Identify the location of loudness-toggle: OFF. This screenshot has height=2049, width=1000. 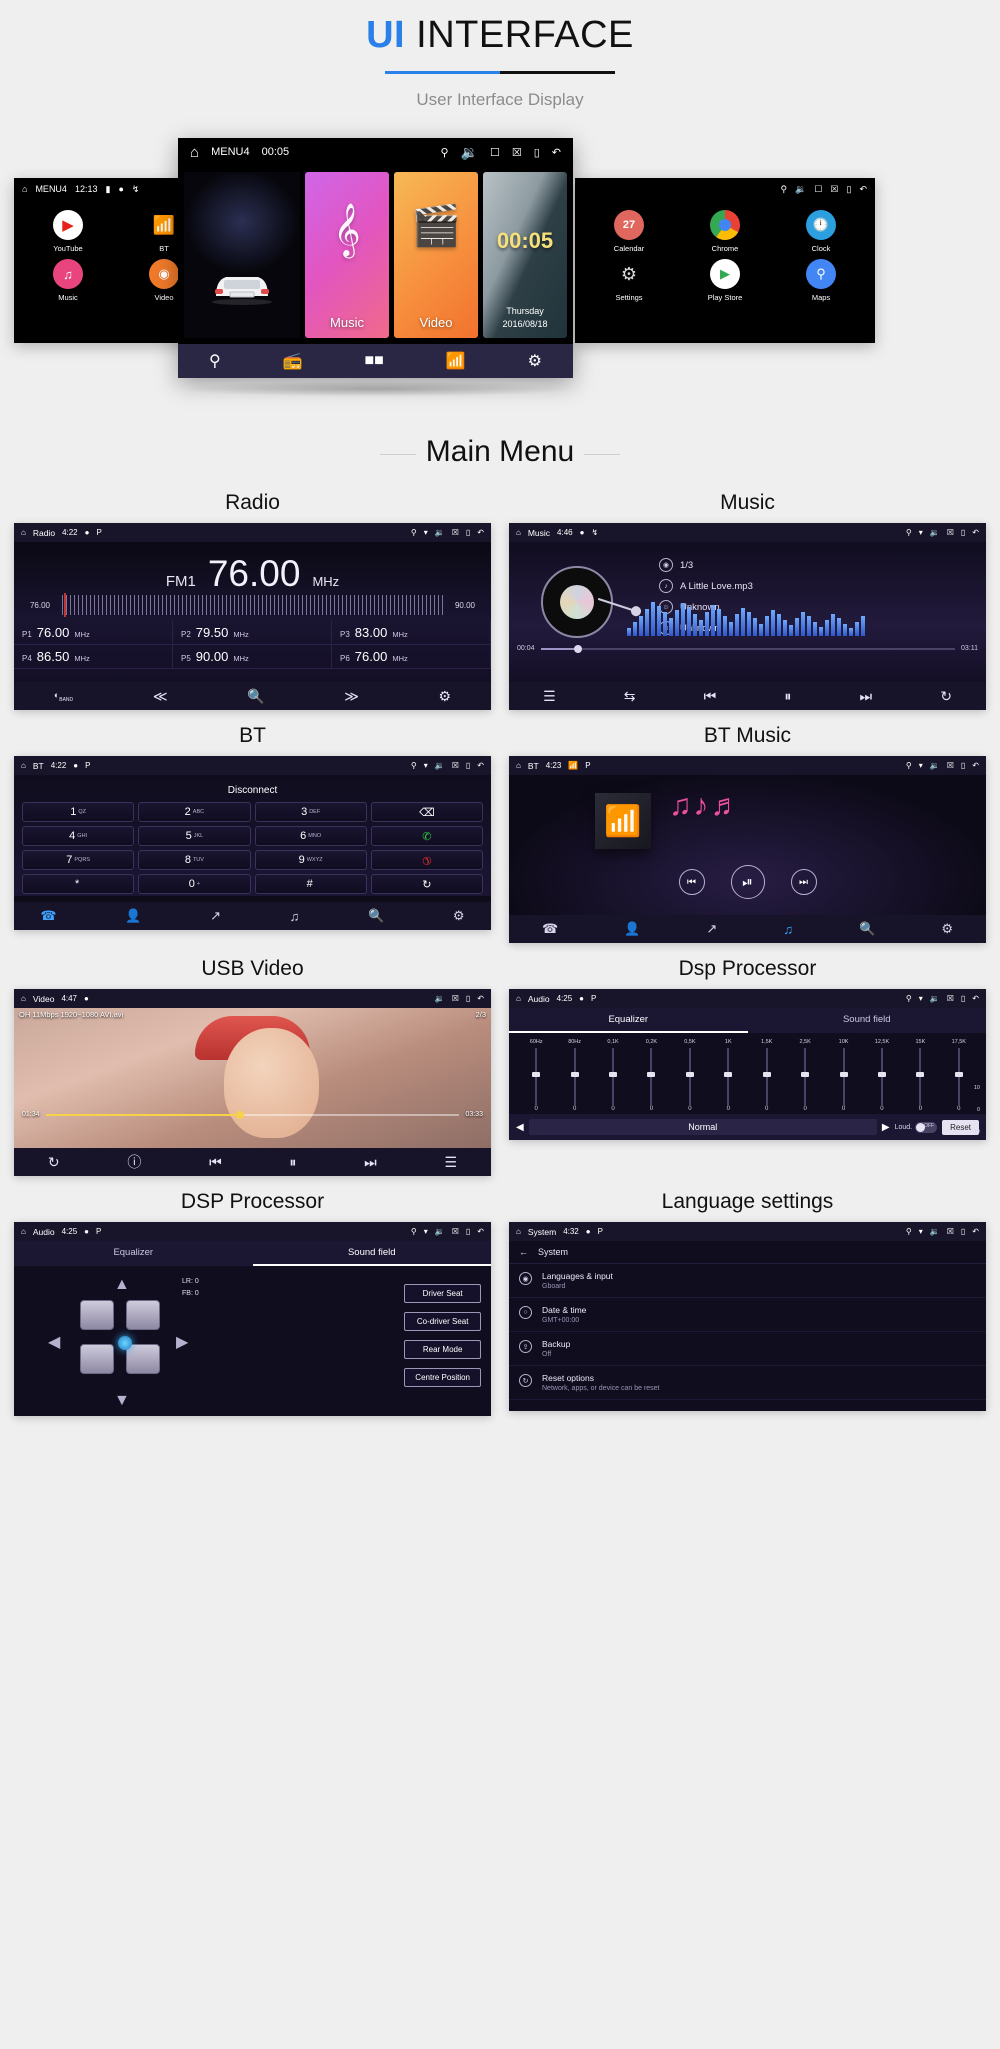
(926, 1127).